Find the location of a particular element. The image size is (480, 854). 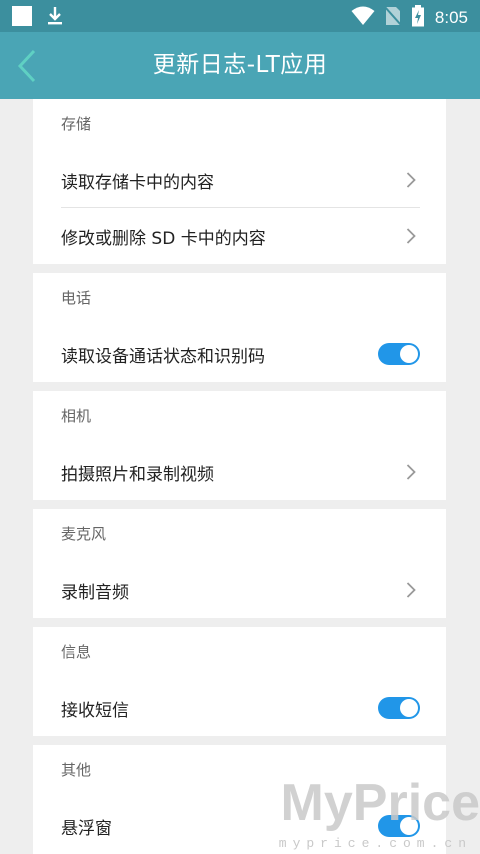

permission-row-phone-state: 读取设备通话状态和识别码 is located at coordinates (239, 354).